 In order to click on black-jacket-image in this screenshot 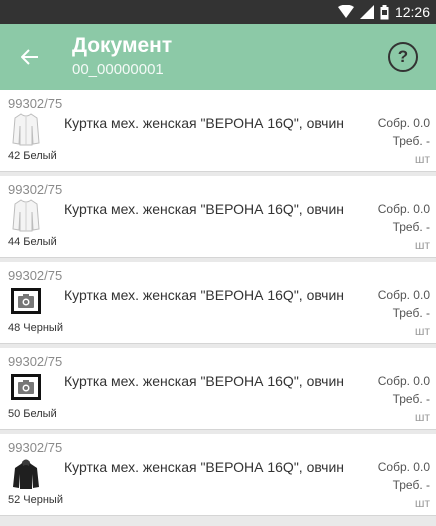, I will do `click(26, 473)`.